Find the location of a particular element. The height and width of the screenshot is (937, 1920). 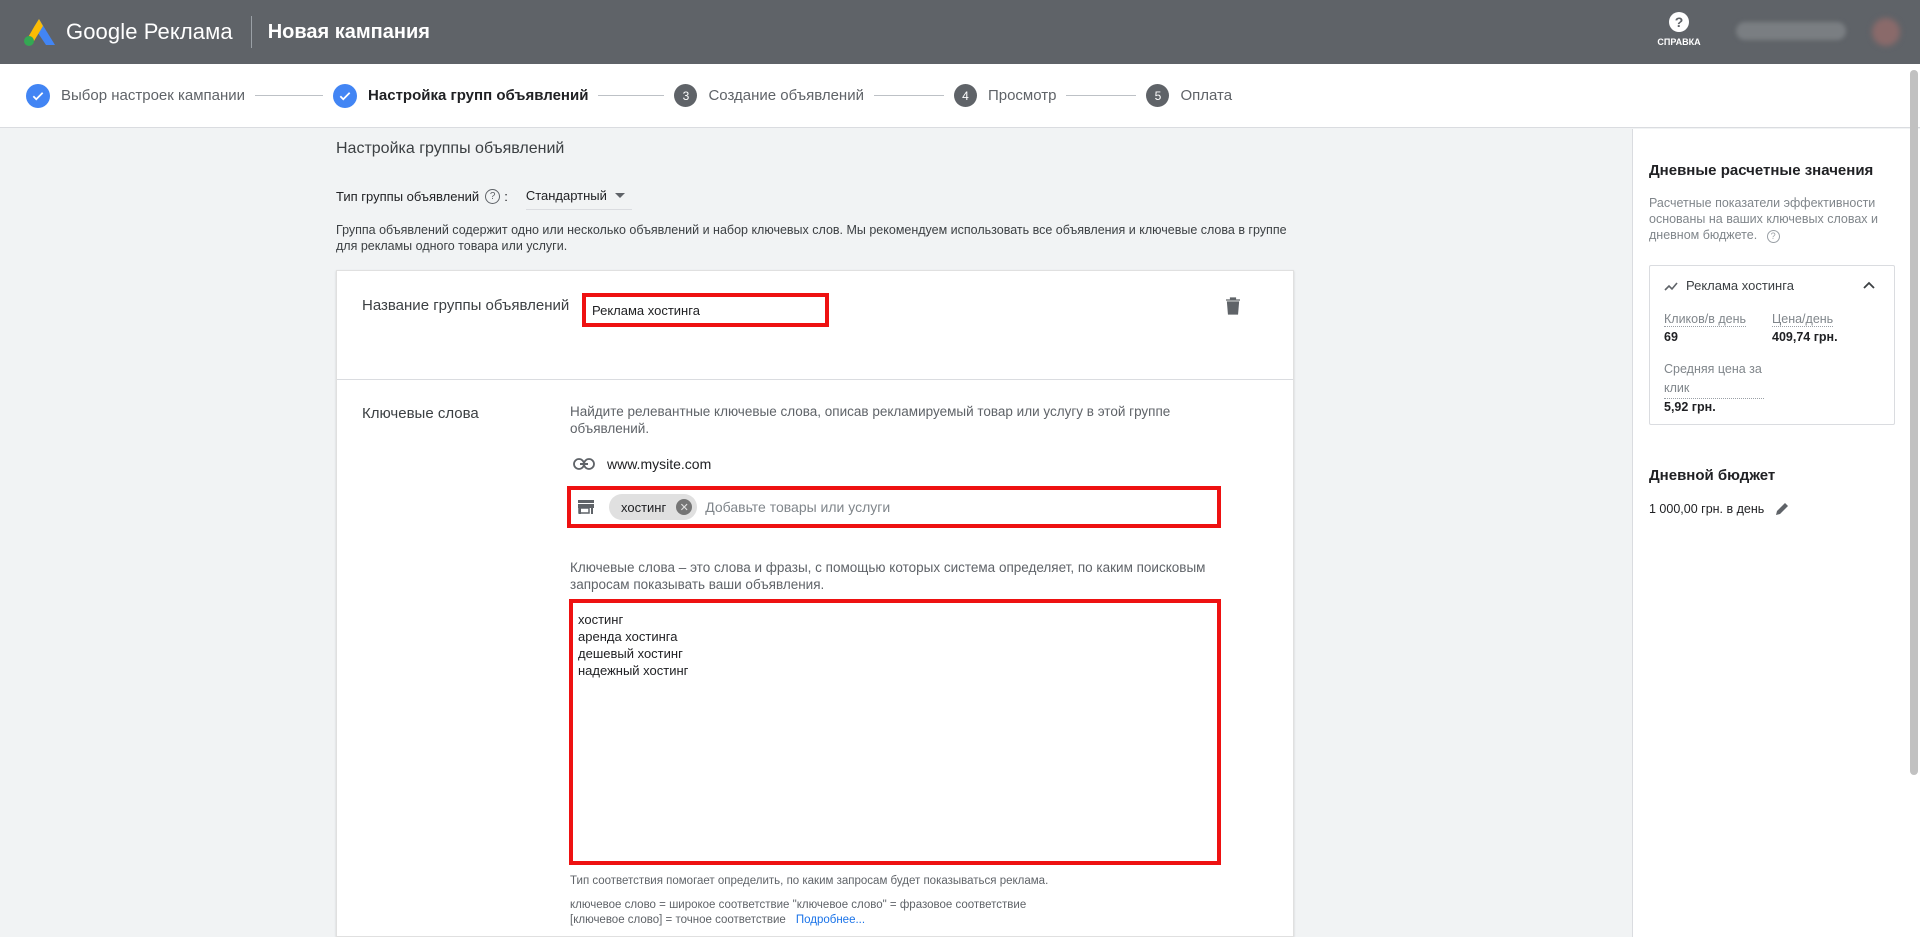

clicks-per-day-label: Кликов/в день is located at coordinates (1705, 319).